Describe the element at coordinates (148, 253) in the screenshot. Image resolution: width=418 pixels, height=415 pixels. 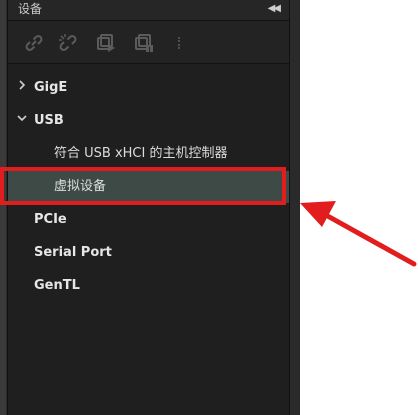
I see `tree-item-serial-port: Serial Port` at that location.